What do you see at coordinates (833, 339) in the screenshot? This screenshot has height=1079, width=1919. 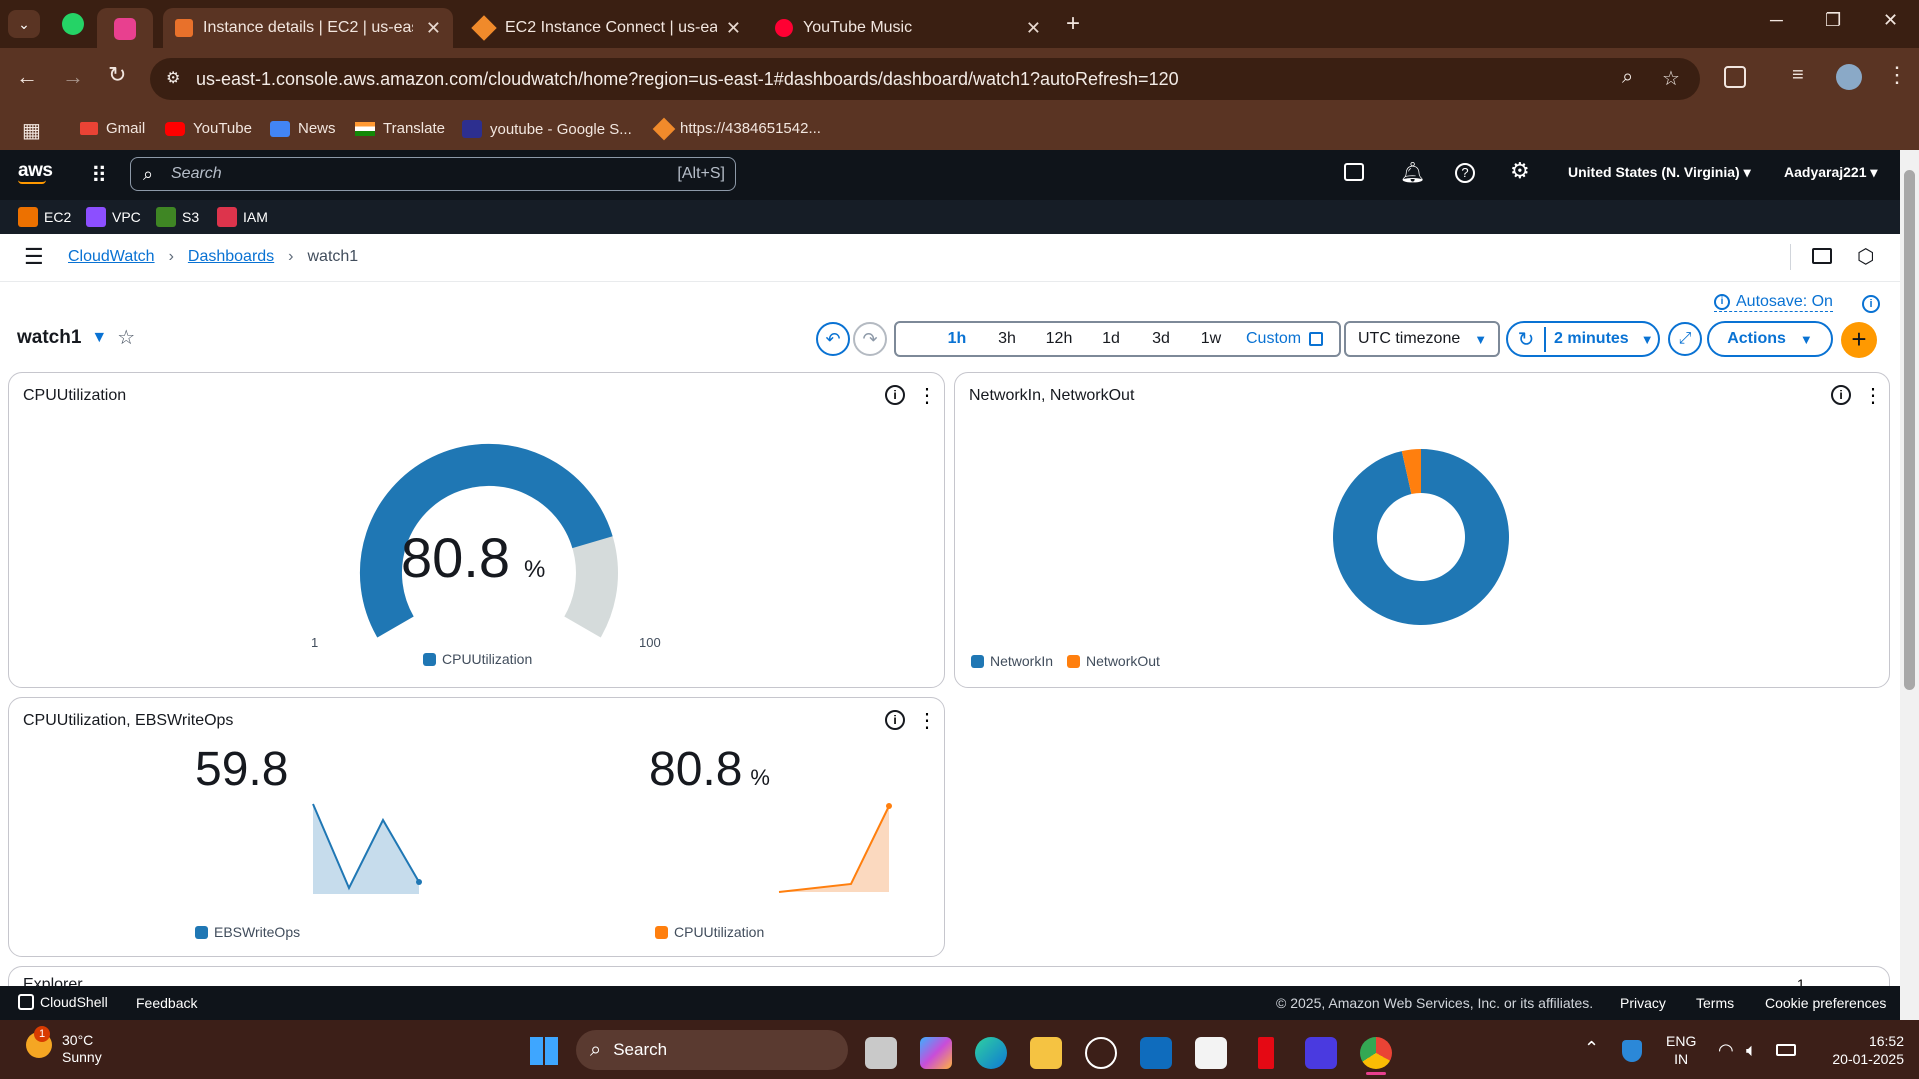 I see `undo-button: ↶` at bounding box center [833, 339].